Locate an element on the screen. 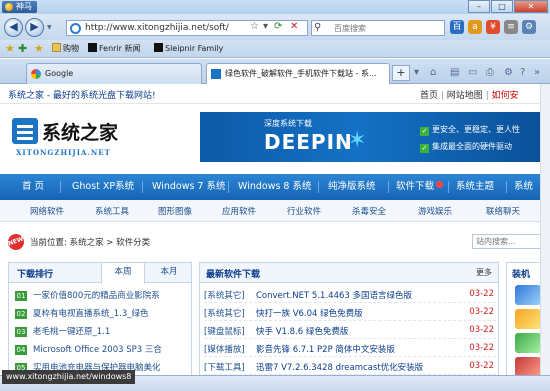 Image resolution: width=550 pixels, height=391 pixels. favorites-bar: ★ ✚ ★ 购物 Fenrir 新闻 Sleipnir Family is located at coordinates (275, 49).